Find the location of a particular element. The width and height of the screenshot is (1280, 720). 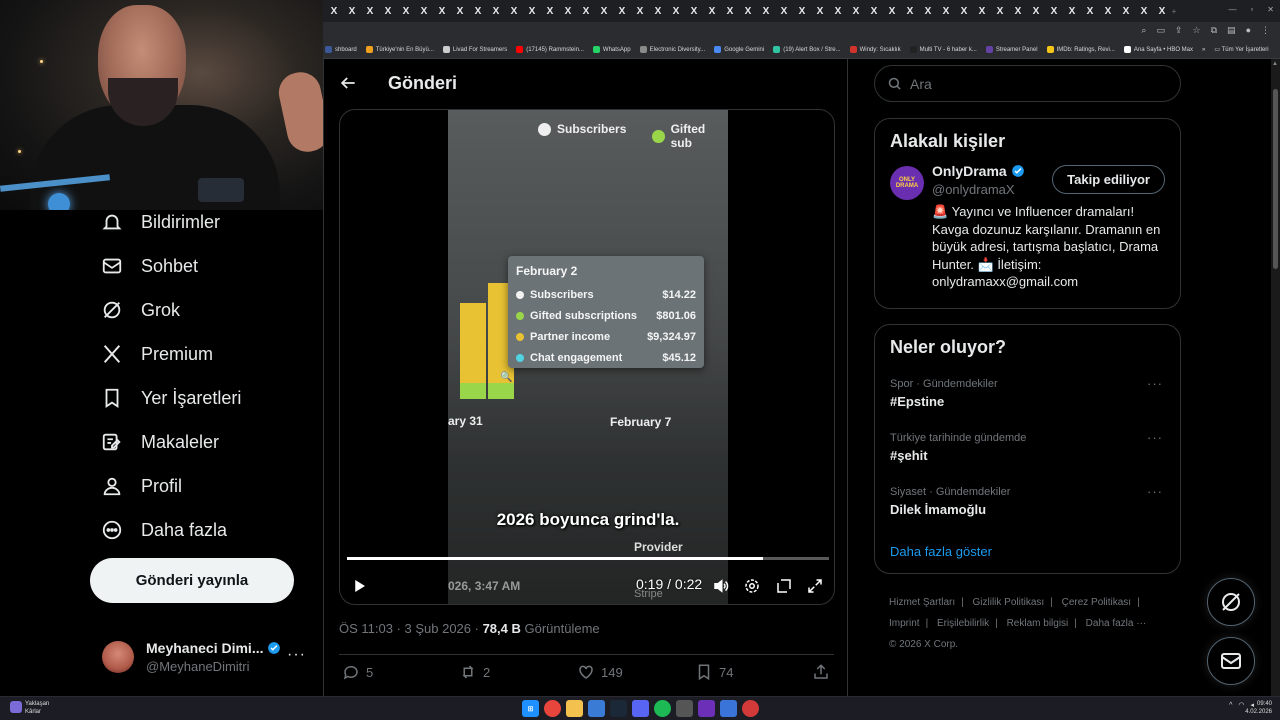

bookmark-button: 74 is located at coordinates (714, 672).